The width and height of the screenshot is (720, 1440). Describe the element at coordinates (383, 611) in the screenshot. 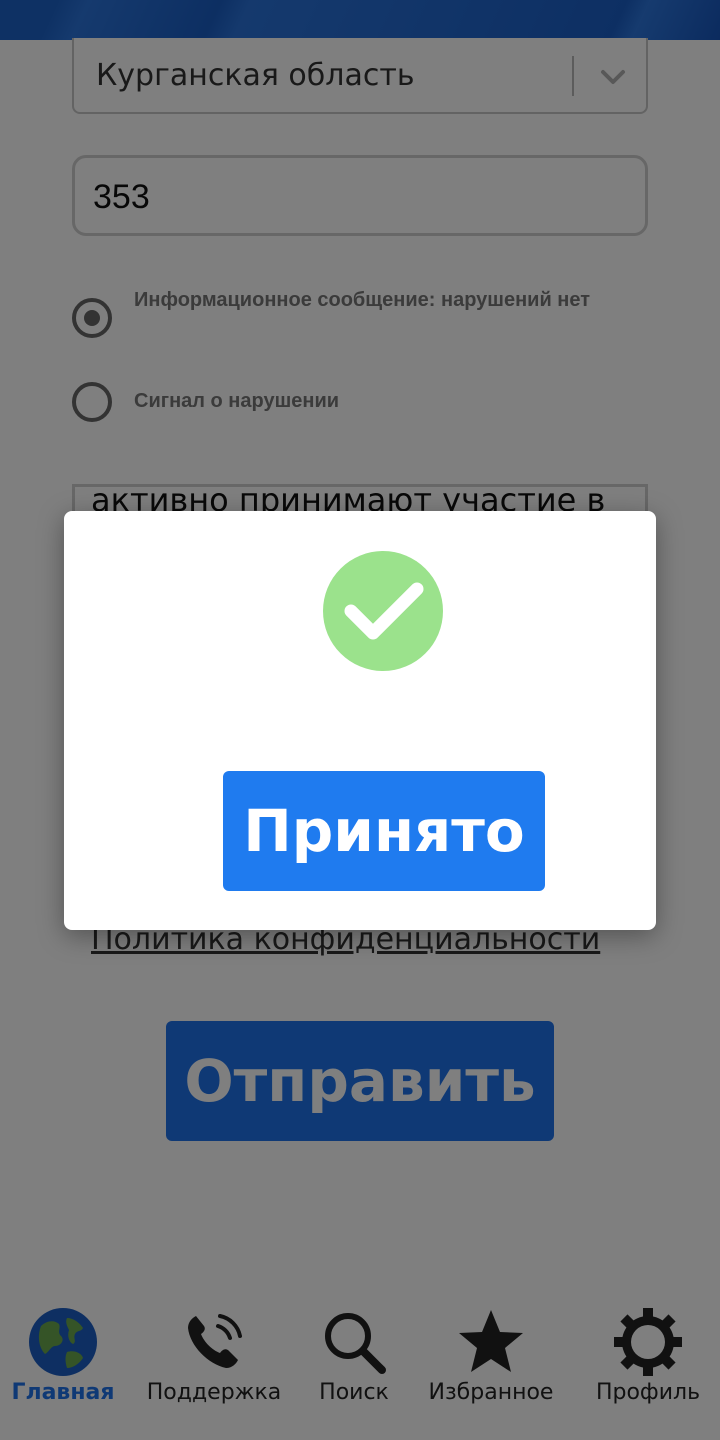

I see `check-circle-icon` at that location.